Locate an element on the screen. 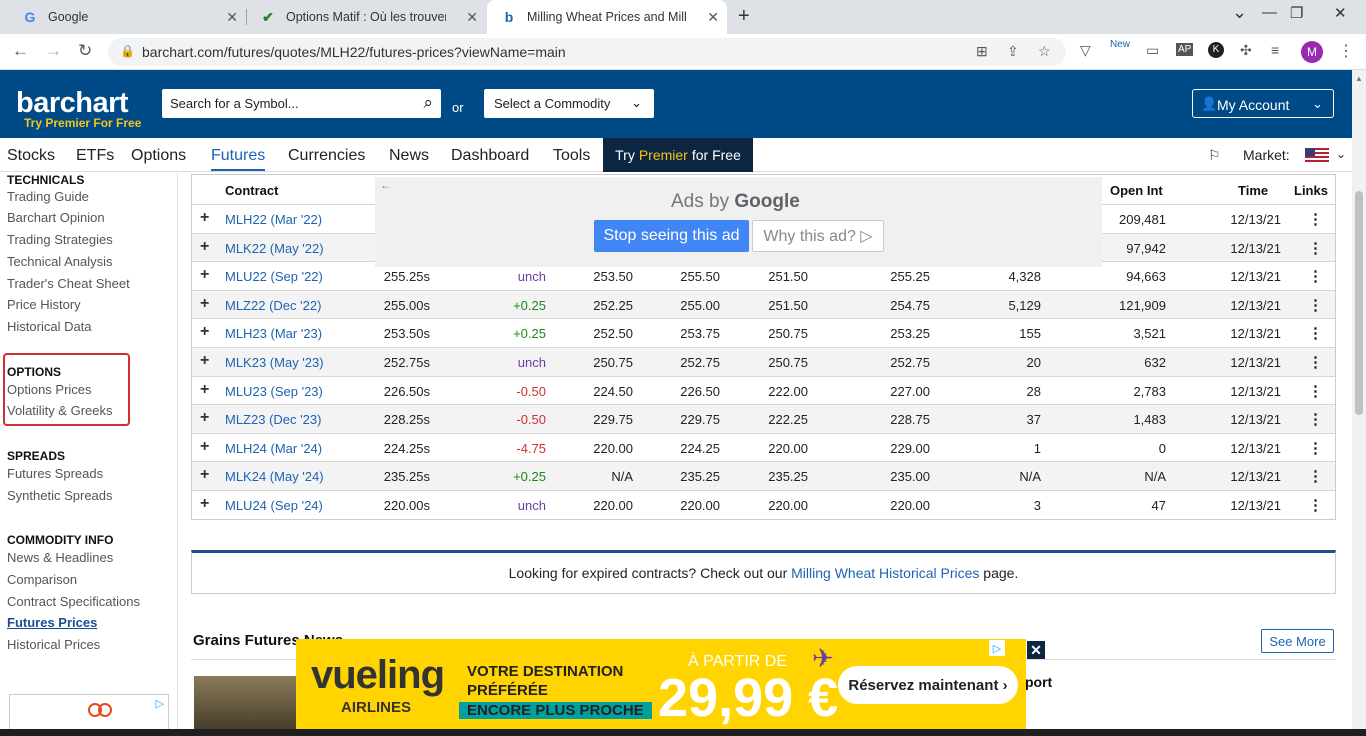 The width and height of the screenshot is (1366, 736). contract-link: MLH22 (Mar '22) is located at coordinates (273, 219).